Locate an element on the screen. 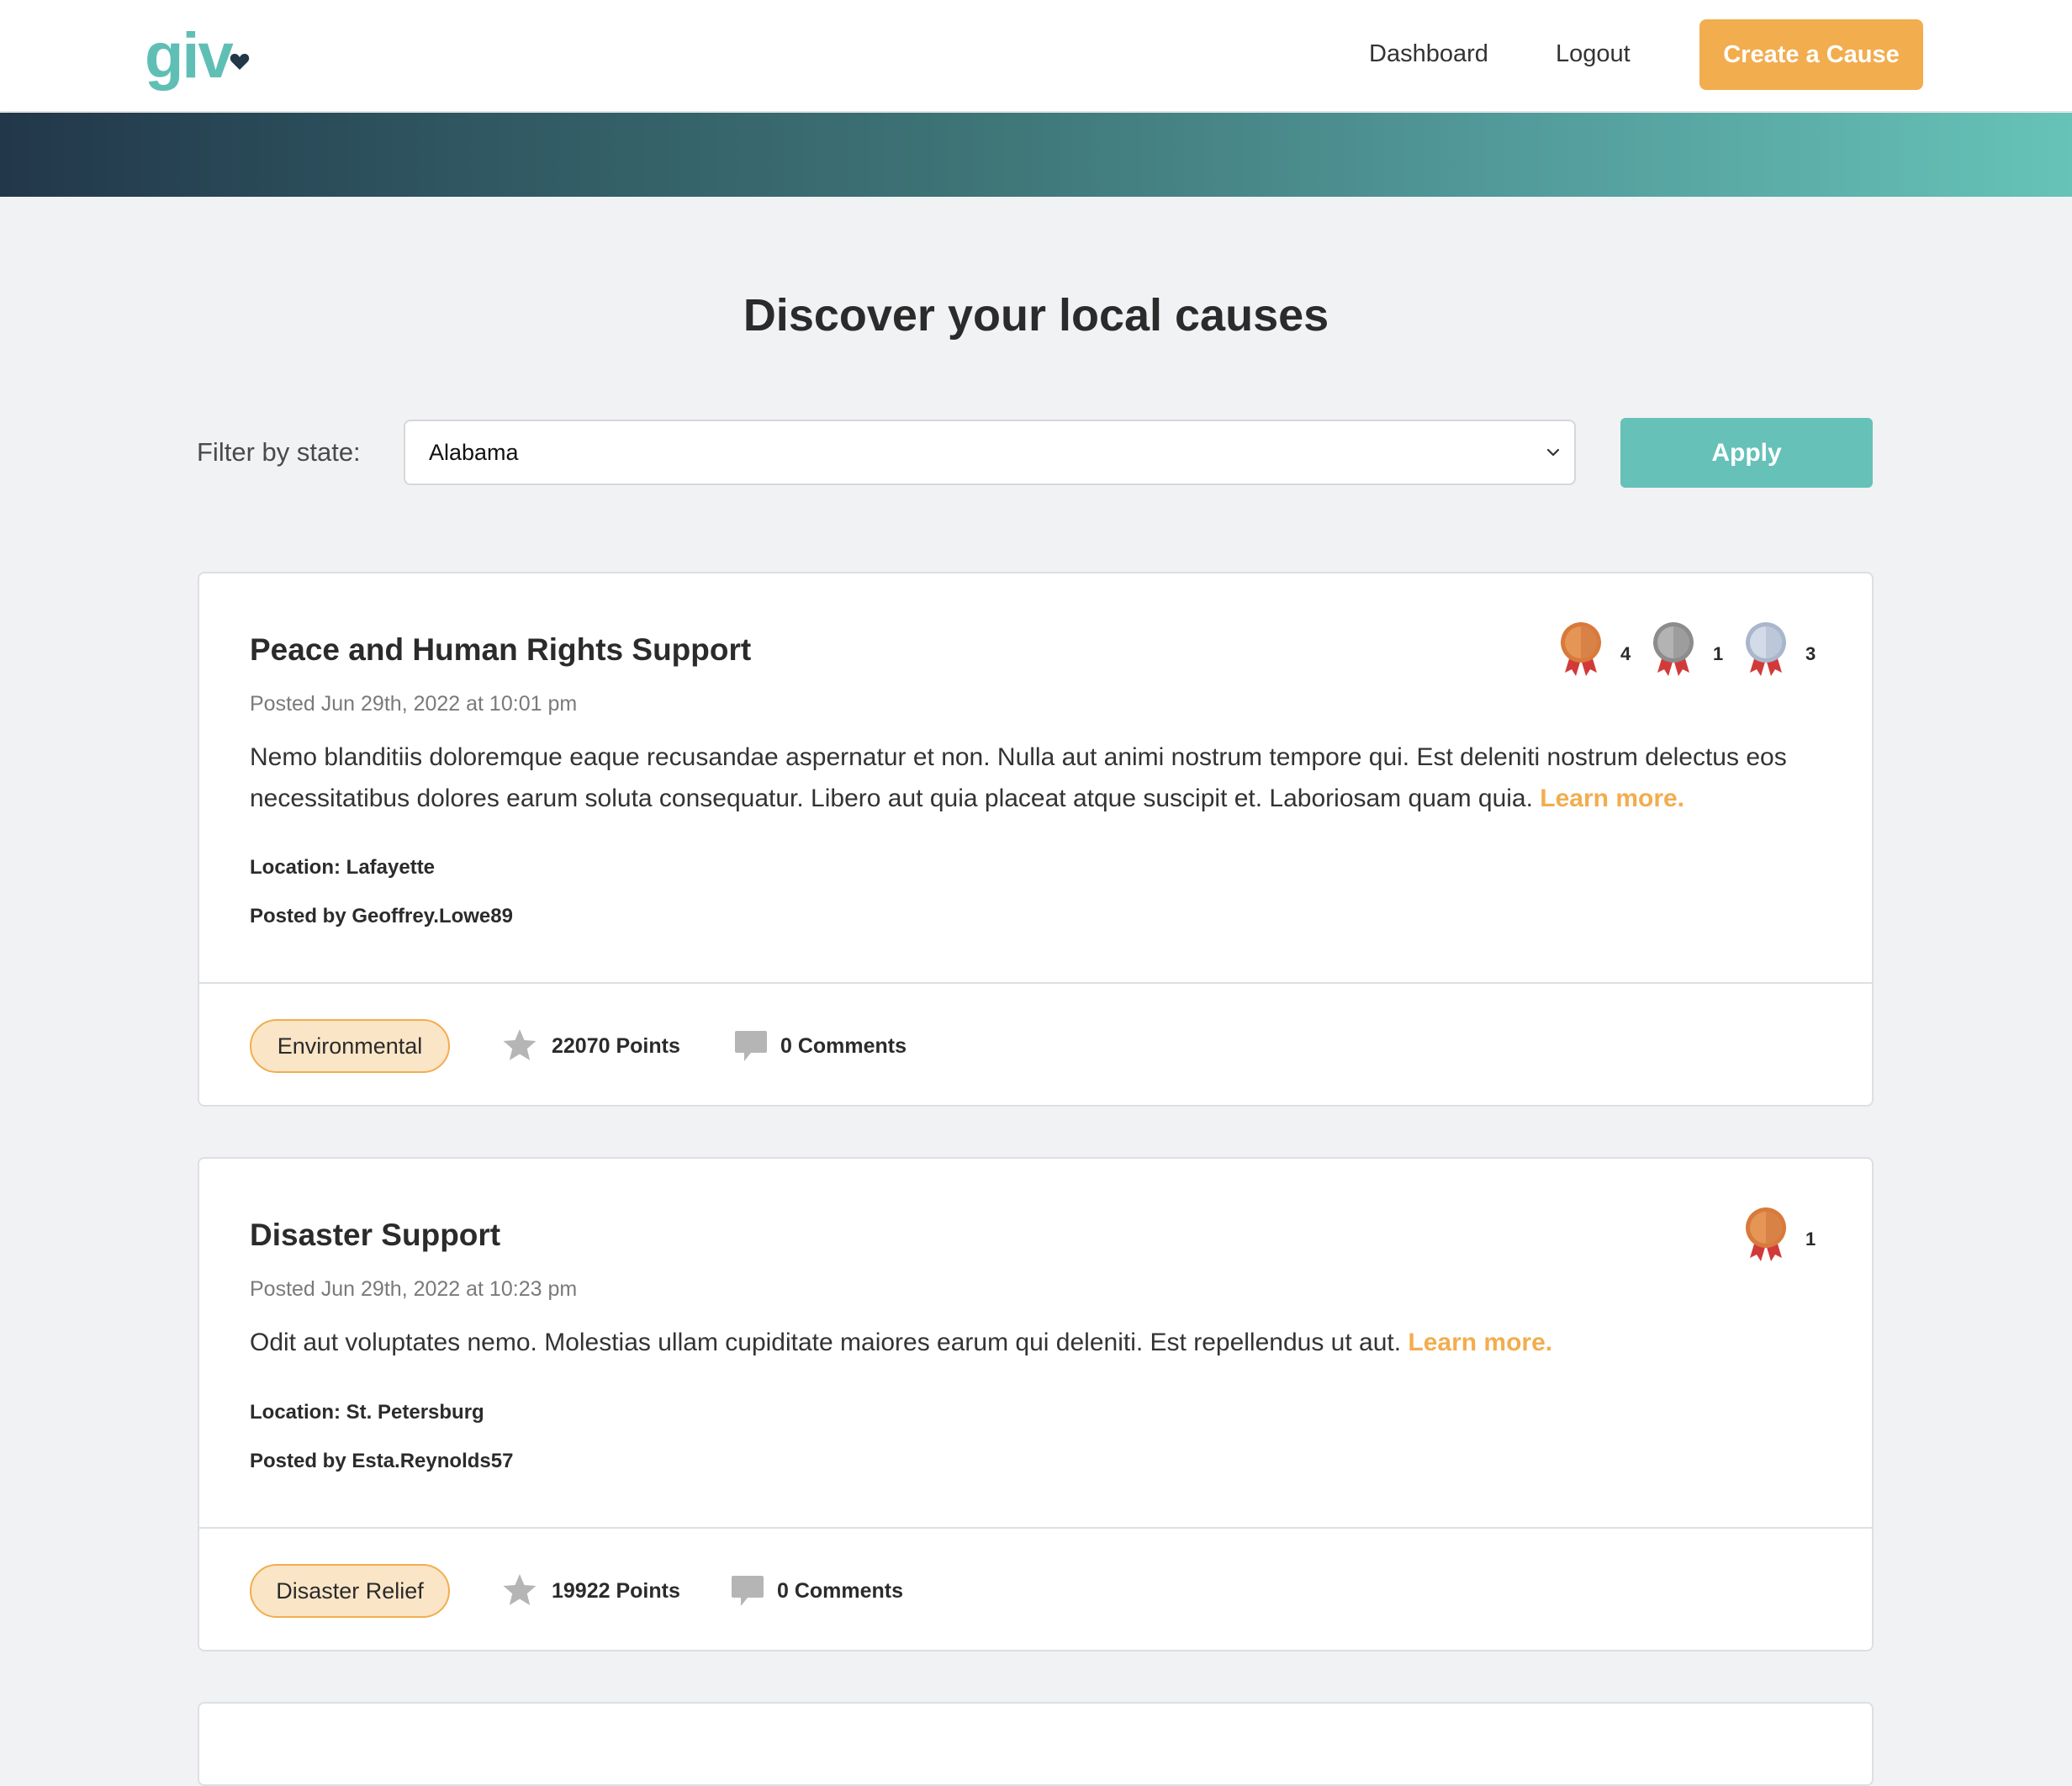  points-count: 22070 Points is located at coordinates (616, 1046).